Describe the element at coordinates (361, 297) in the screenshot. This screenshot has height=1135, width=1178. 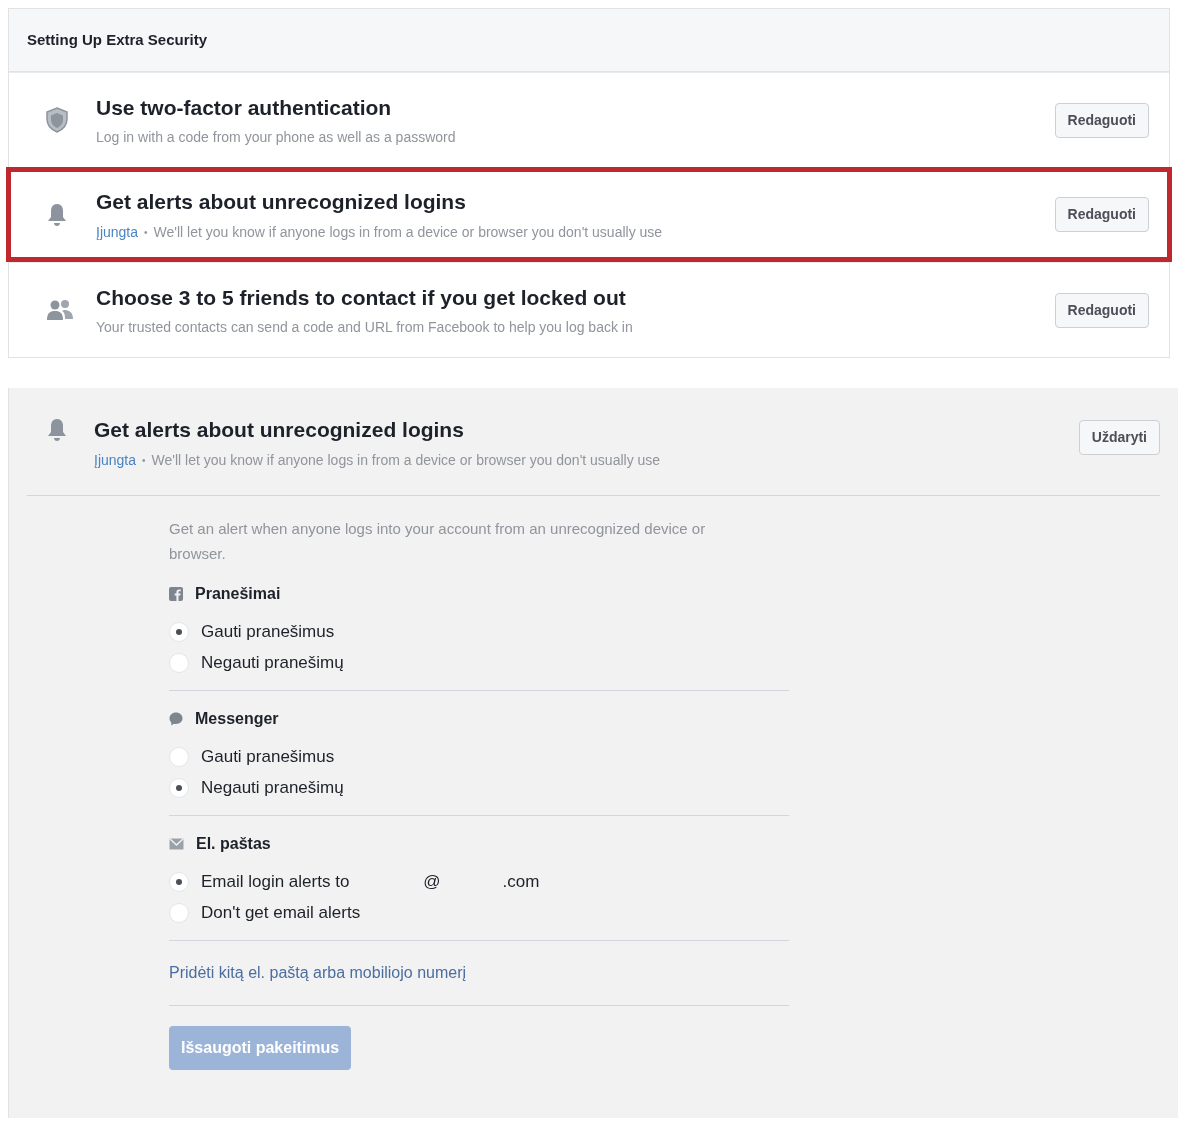
I see `row-title: Choose 3 to 5 friends to contact if you get locked out` at that location.